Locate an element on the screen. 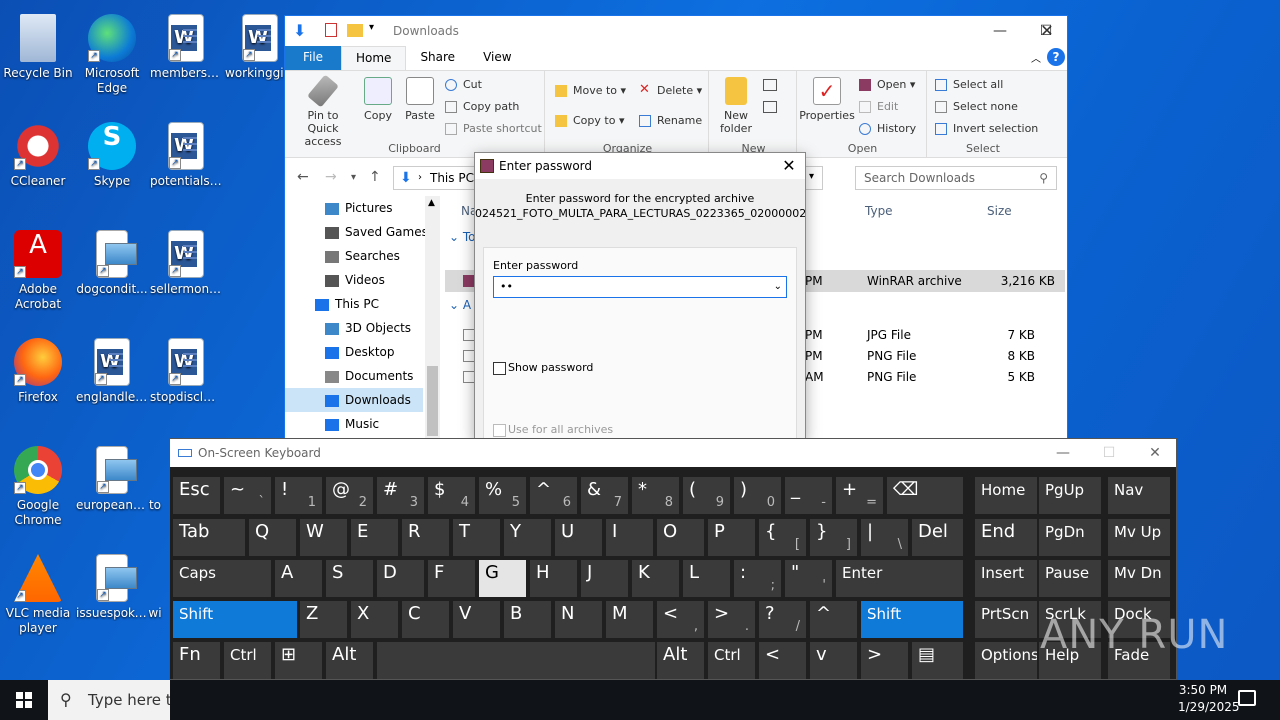  forward-arrow-icon: → is located at coordinates (331, 177).